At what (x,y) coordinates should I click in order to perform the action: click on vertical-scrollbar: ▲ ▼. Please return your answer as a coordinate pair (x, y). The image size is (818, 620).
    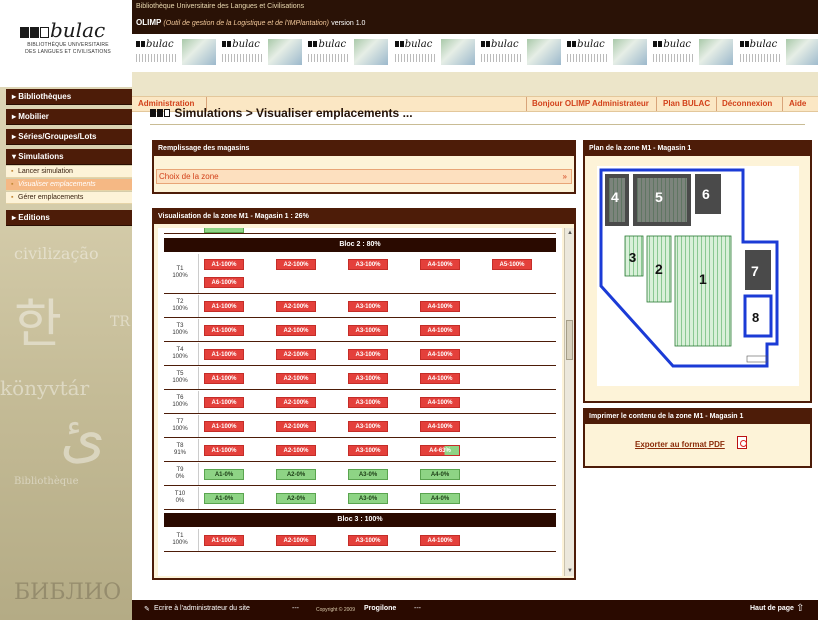
    Looking at the image, I should click on (569, 402).